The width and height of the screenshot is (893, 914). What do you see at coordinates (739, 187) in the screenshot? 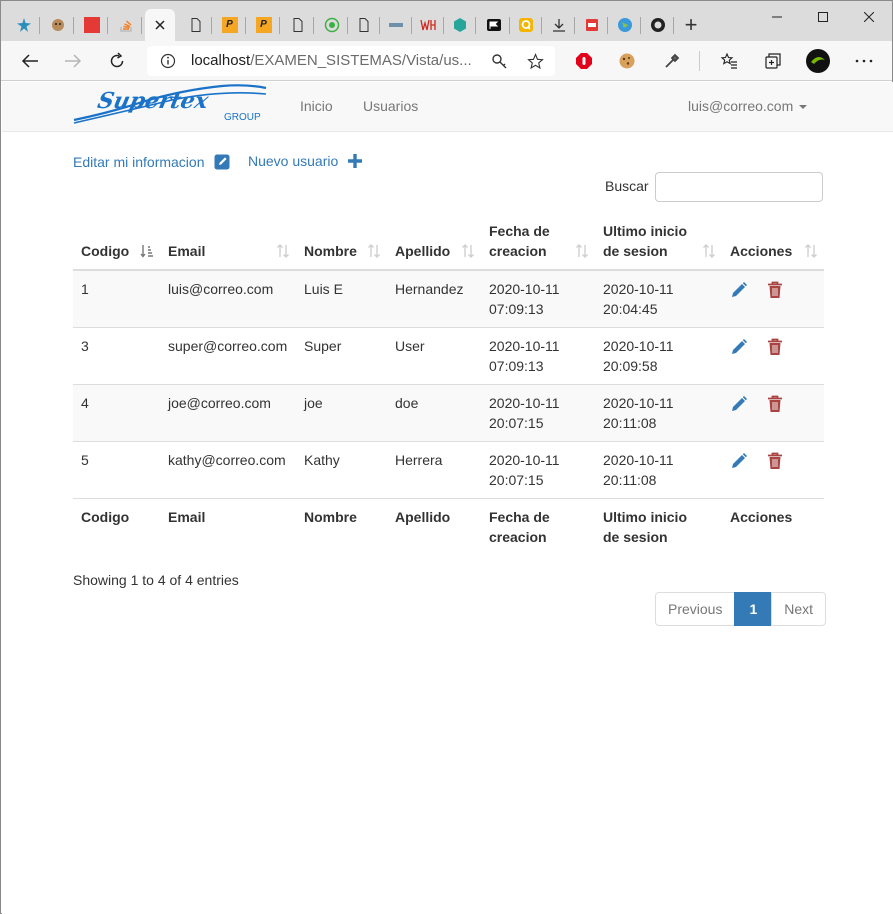
I see `search-input` at bounding box center [739, 187].